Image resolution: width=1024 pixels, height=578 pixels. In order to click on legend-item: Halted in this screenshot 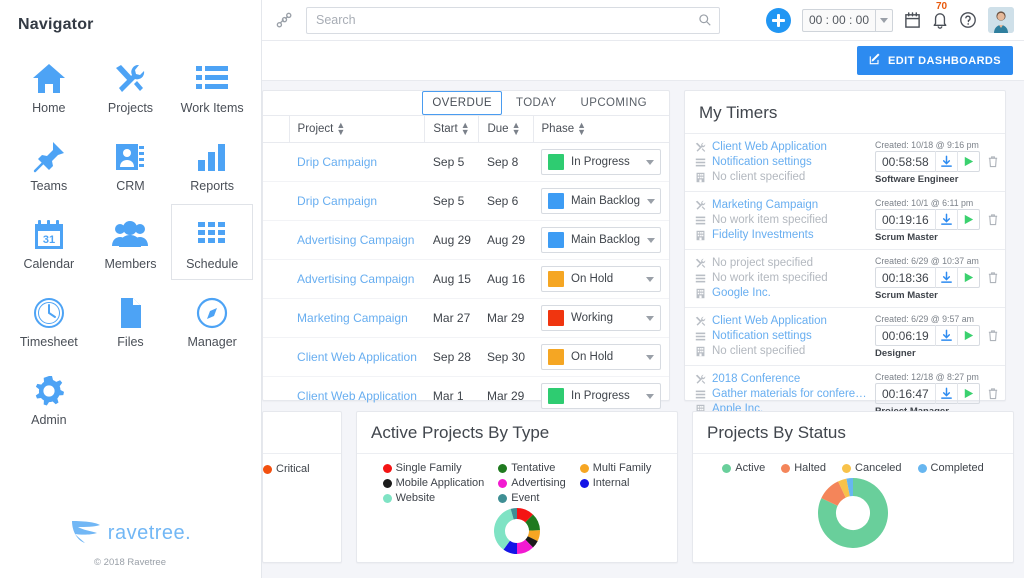, I will do `click(803, 468)`.